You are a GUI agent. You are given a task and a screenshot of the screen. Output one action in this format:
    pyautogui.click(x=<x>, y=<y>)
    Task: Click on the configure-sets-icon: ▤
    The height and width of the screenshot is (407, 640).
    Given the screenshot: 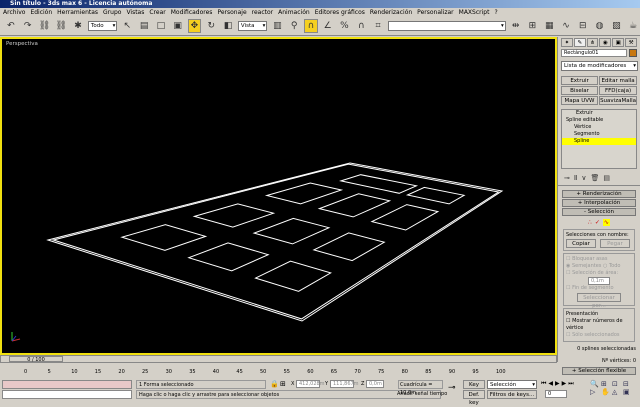 What is the action you would take?
    pyautogui.click(x=606, y=178)
    